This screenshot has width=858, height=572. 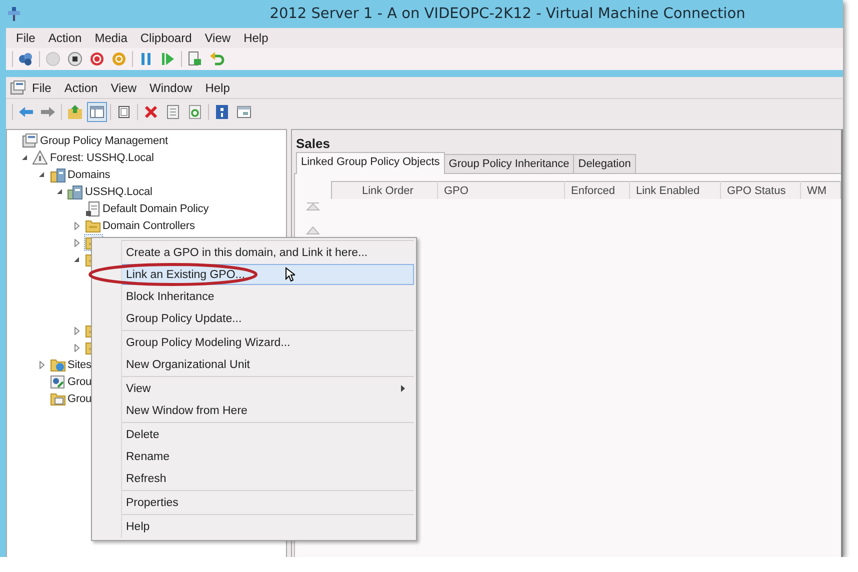 I want to click on menu-item: Window, so click(x=172, y=87).